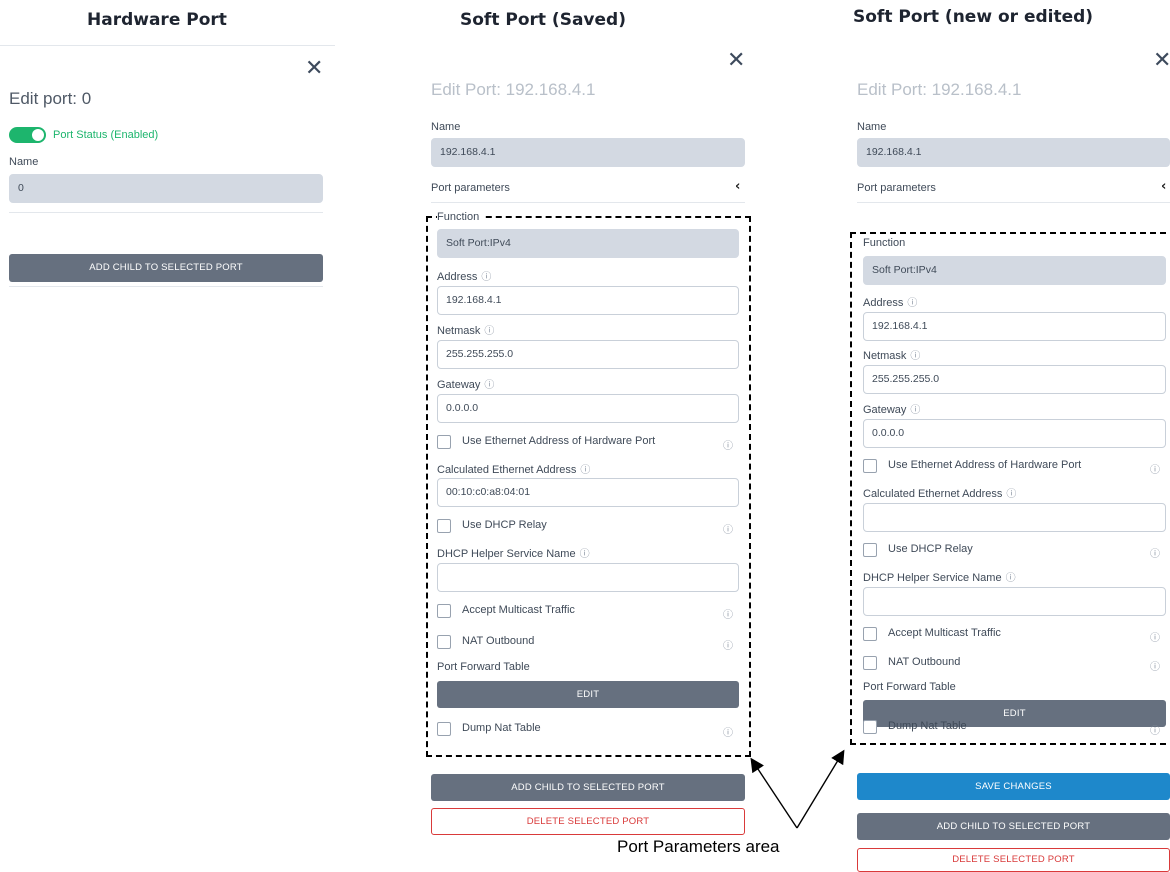  Describe the element at coordinates (698, 846) in the screenshot. I see `annotation-label: Port Parameters area` at that location.